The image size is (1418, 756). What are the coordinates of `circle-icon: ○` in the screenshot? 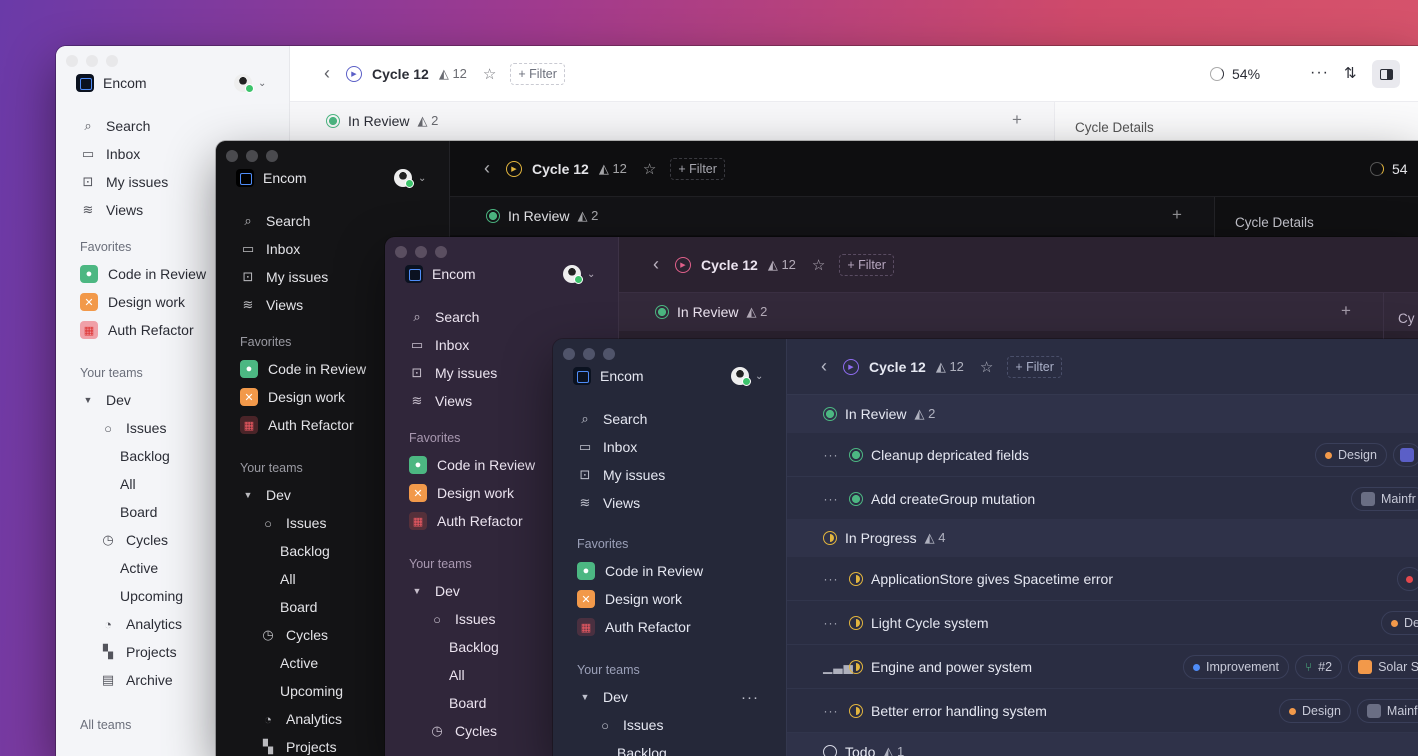 It's located at (437, 619).